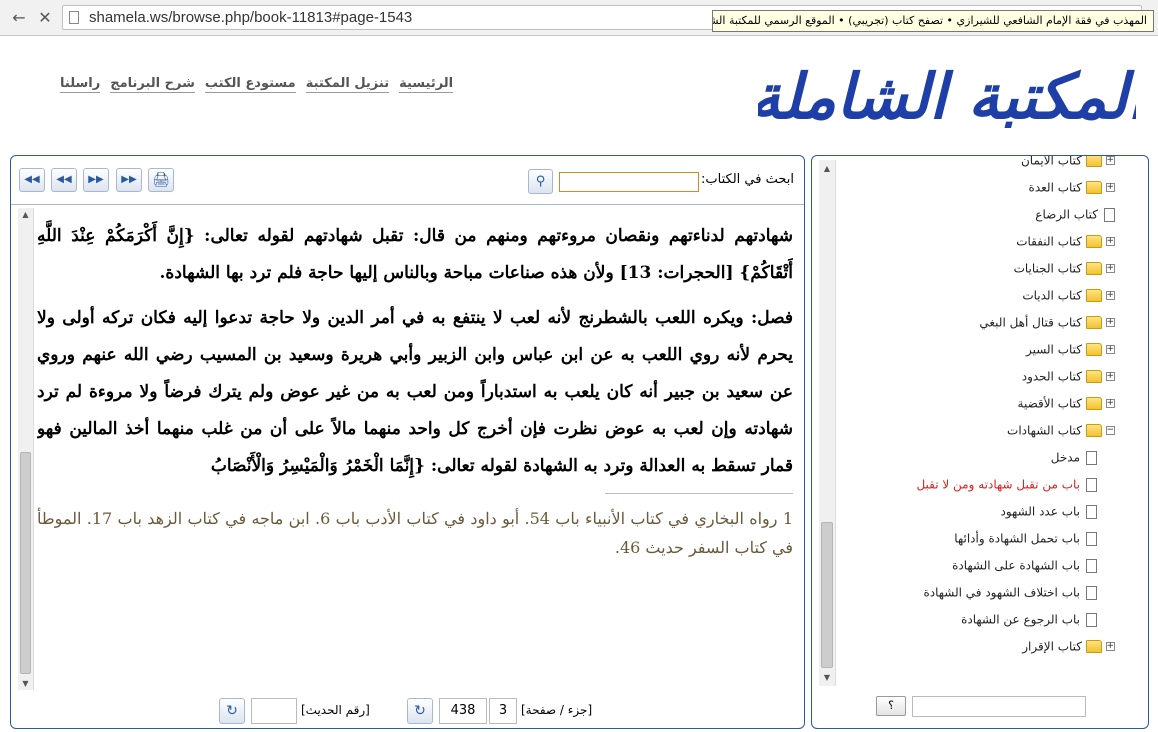 The height and width of the screenshot is (732, 1158). I want to click on toc-folder-item: + كتاب الإقرار, so click(1068, 651).